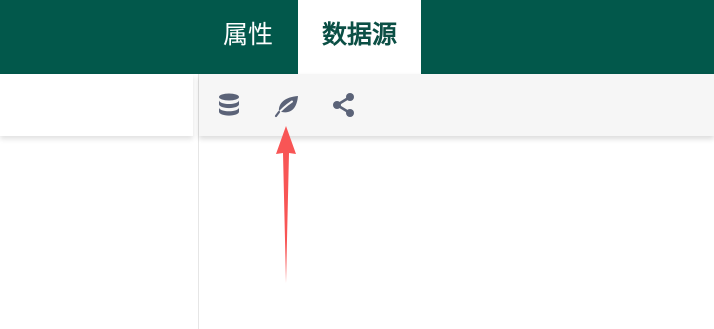 The width and height of the screenshot is (714, 329). What do you see at coordinates (96, 105) in the screenshot?
I see `left-panel-header` at bounding box center [96, 105].